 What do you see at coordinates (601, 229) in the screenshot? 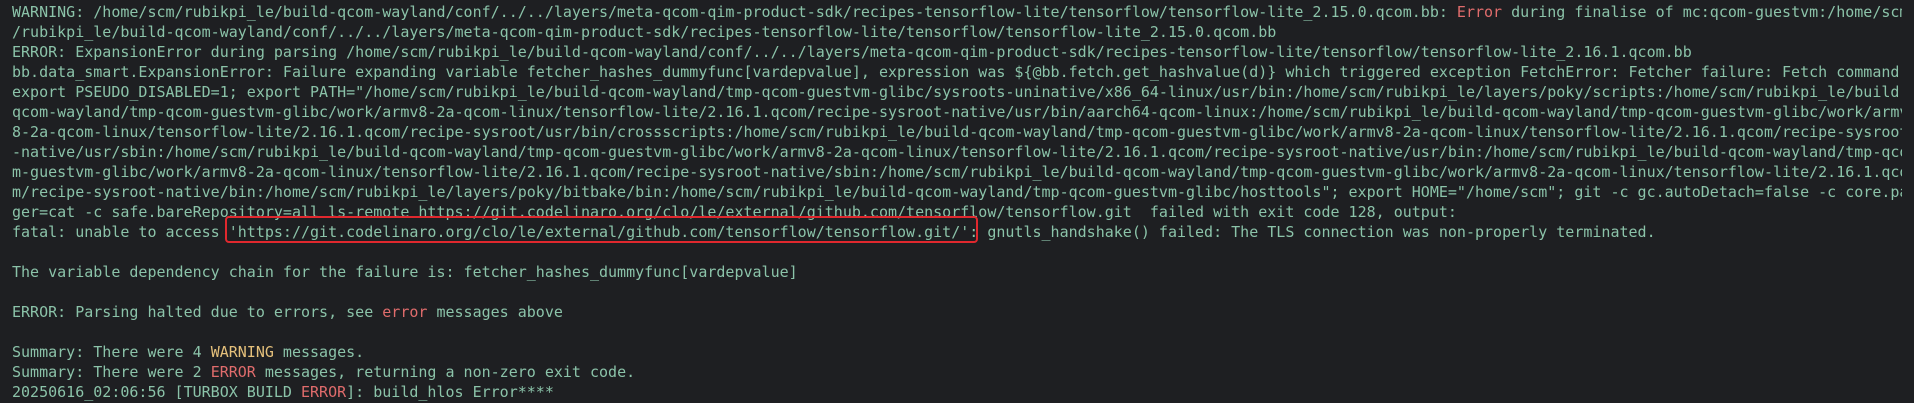
I see `url-highlight-box` at bounding box center [601, 229].